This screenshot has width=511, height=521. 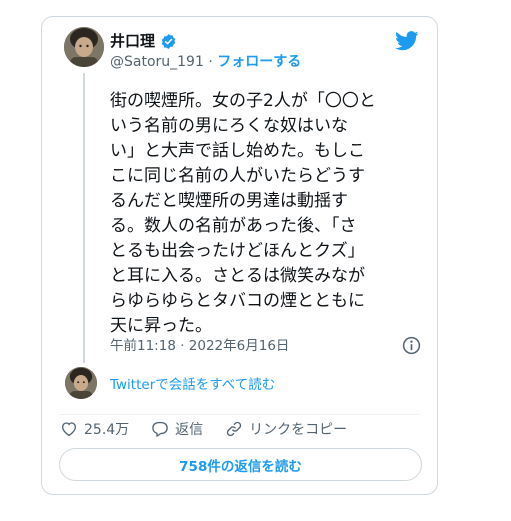 I want to click on reply-avatar, so click(x=81, y=383).